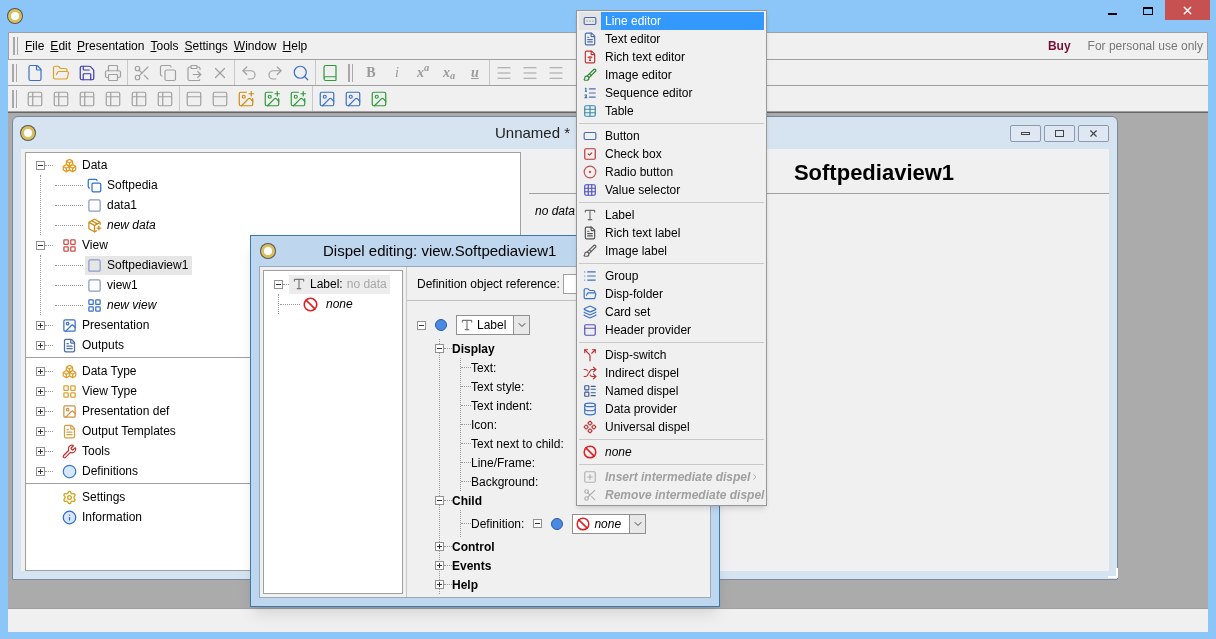 This screenshot has height=639, width=1216. Describe the element at coordinates (120, 431) in the screenshot. I see `tree-item: Output Templates` at that location.